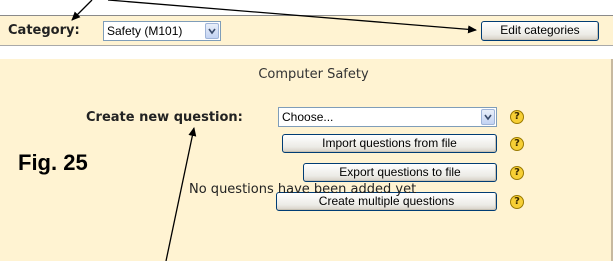 The image size is (613, 261). Describe the element at coordinates (164, 117) in the screenshot. I see `create-question-label: Create new question:` at that location.